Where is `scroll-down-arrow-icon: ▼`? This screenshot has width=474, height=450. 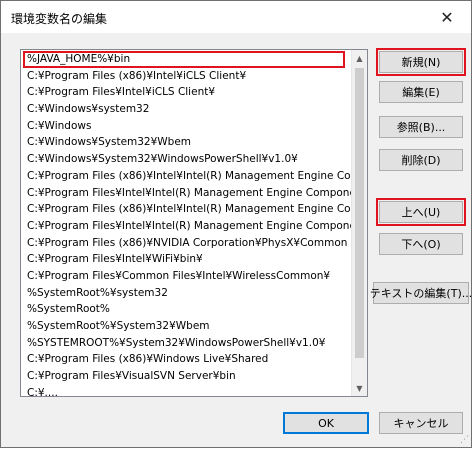 scroll-down-arrow-icon: ▼ is located at coordinates (359, 388).